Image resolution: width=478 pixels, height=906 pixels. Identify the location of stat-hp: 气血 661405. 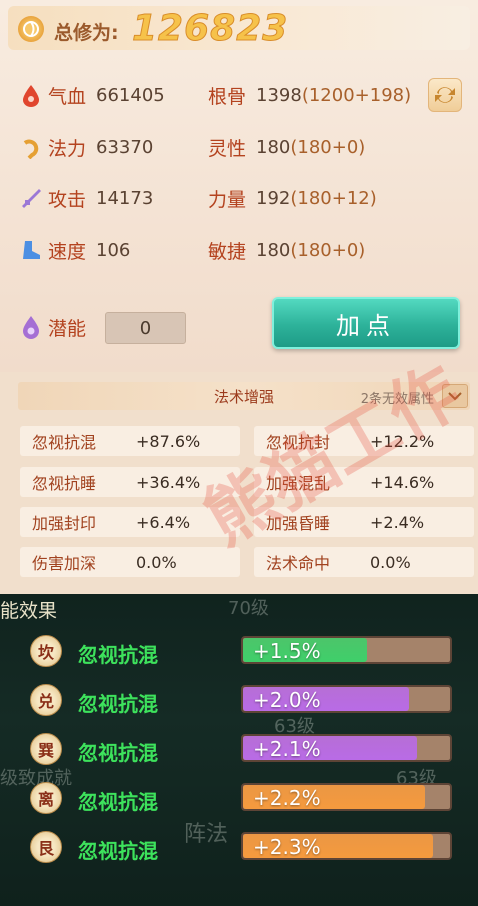
(91, 95).